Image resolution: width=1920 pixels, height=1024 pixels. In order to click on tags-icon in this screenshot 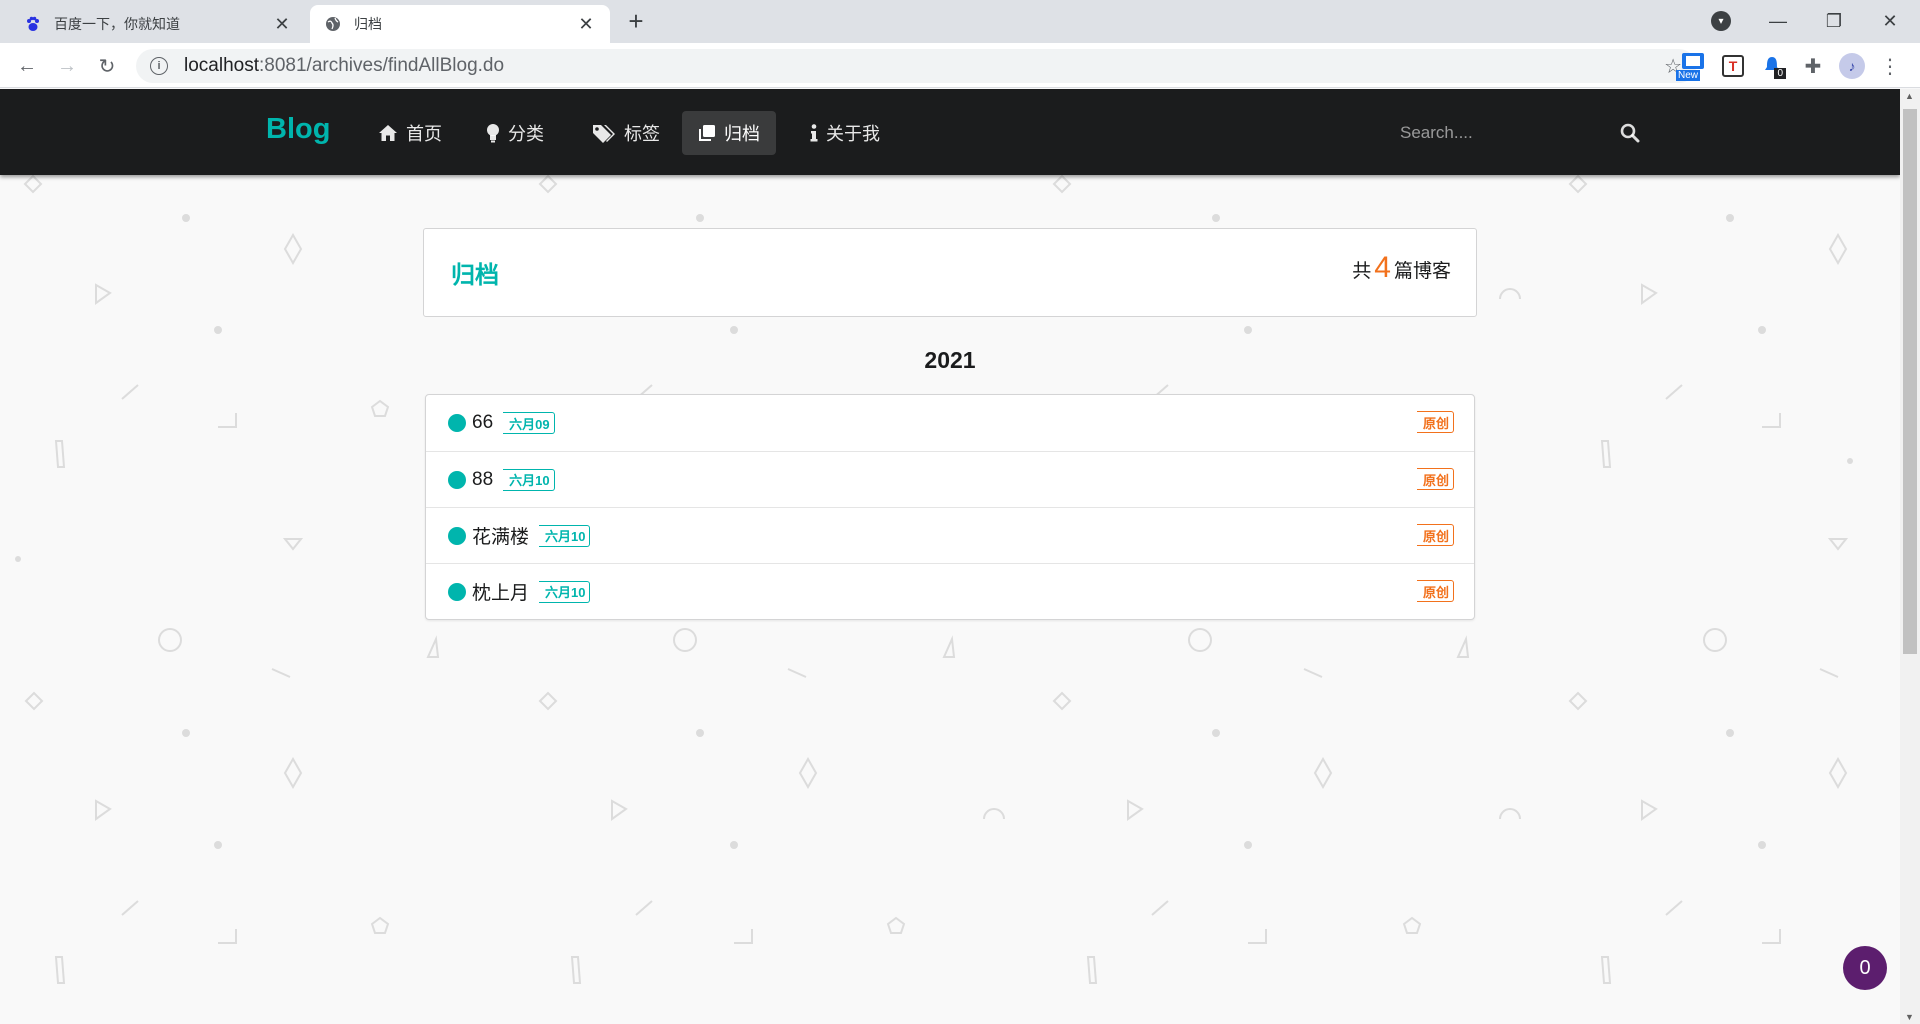, I will do `click(604, 133)`.